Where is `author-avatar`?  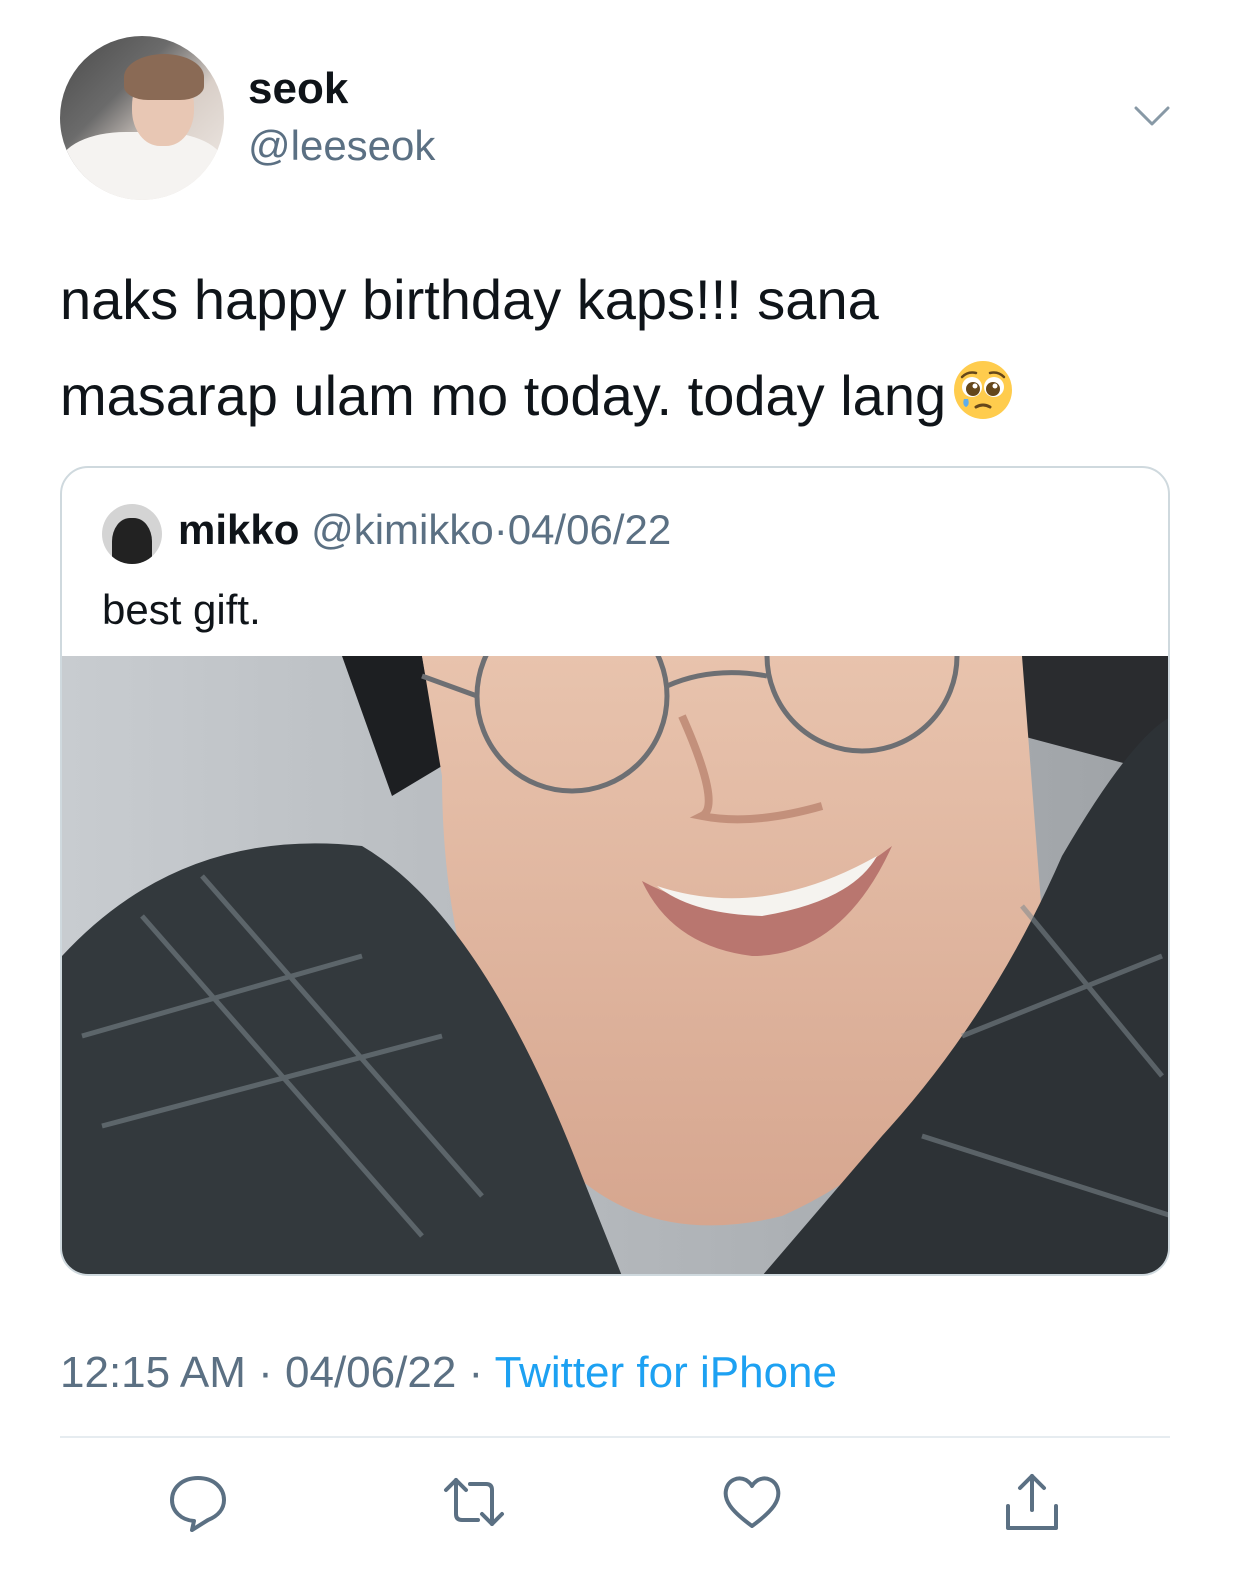 author-avatar is located at coordinates (142, 118).